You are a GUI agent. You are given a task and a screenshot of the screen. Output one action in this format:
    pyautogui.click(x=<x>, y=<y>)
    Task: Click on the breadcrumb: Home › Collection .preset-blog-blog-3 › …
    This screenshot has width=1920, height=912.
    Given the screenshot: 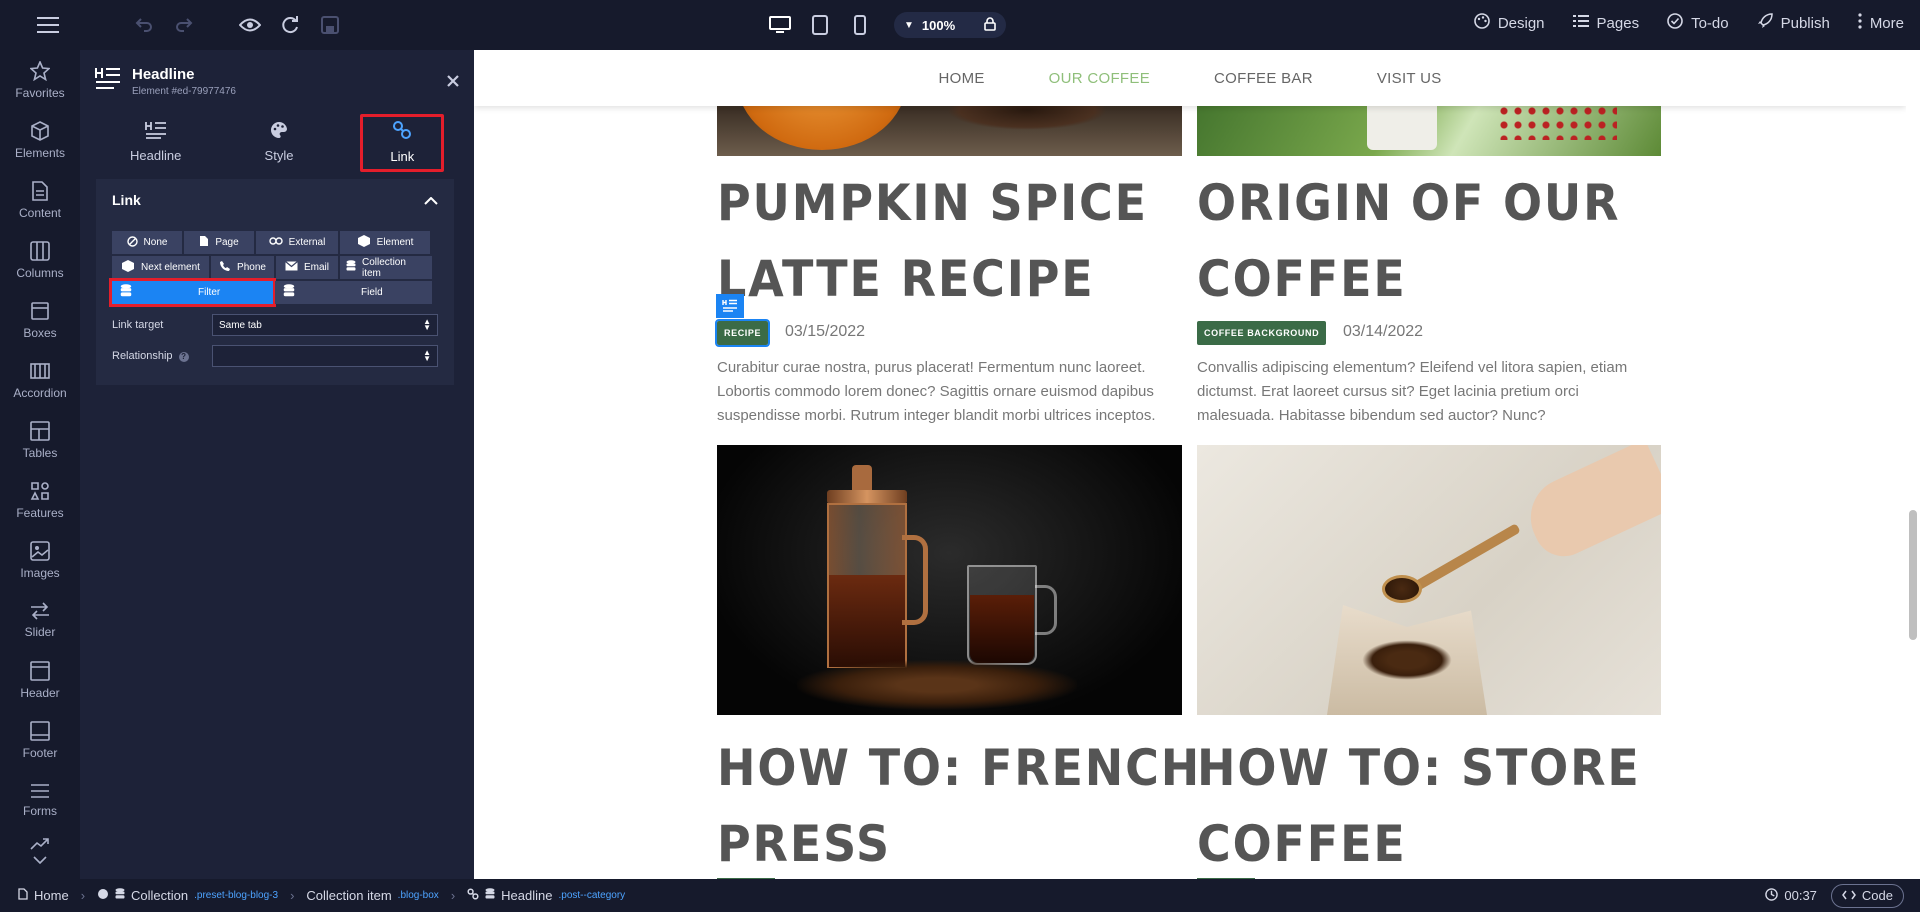 What is the action you would take?
    pyautogui.click(x=321, y=895)
    